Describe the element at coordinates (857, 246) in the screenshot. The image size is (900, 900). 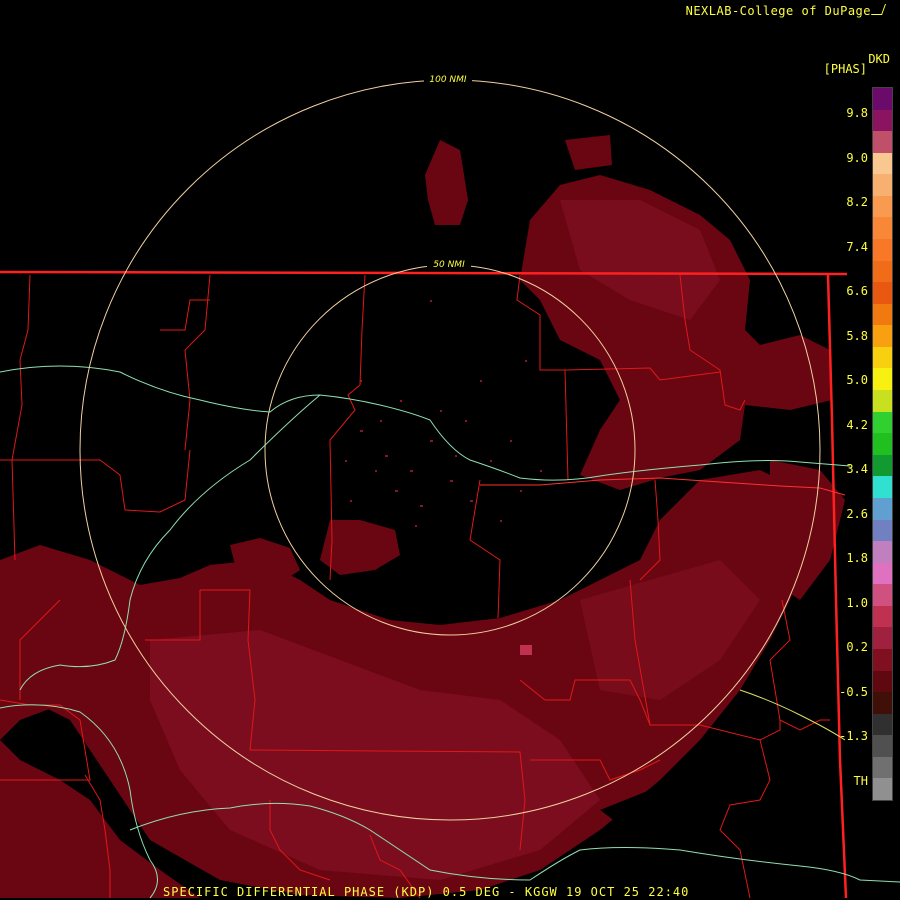
I see `legend-label: 7.4` at that location.